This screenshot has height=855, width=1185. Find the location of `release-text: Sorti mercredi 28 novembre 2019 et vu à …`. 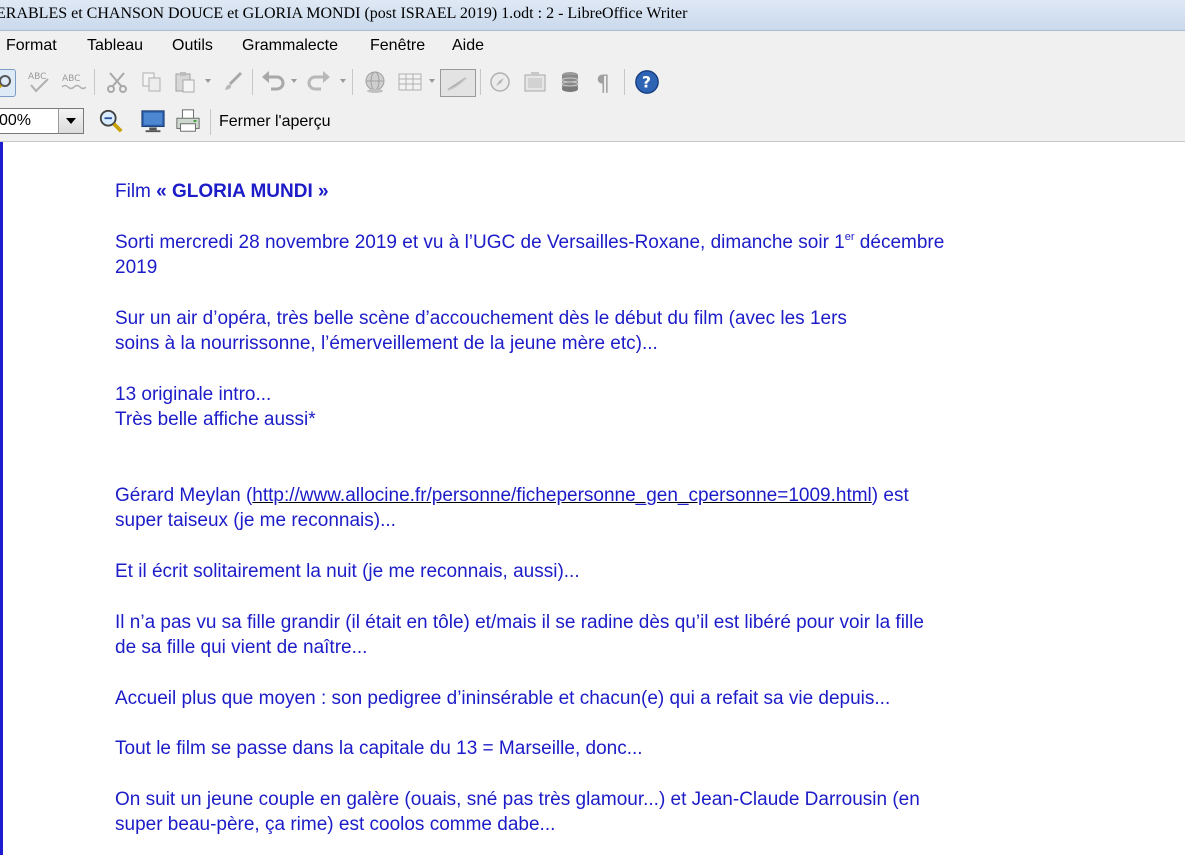

release-text: Sorti mercredi 28 novembre 2019 et vu à … is located at coordinates (480, 242).